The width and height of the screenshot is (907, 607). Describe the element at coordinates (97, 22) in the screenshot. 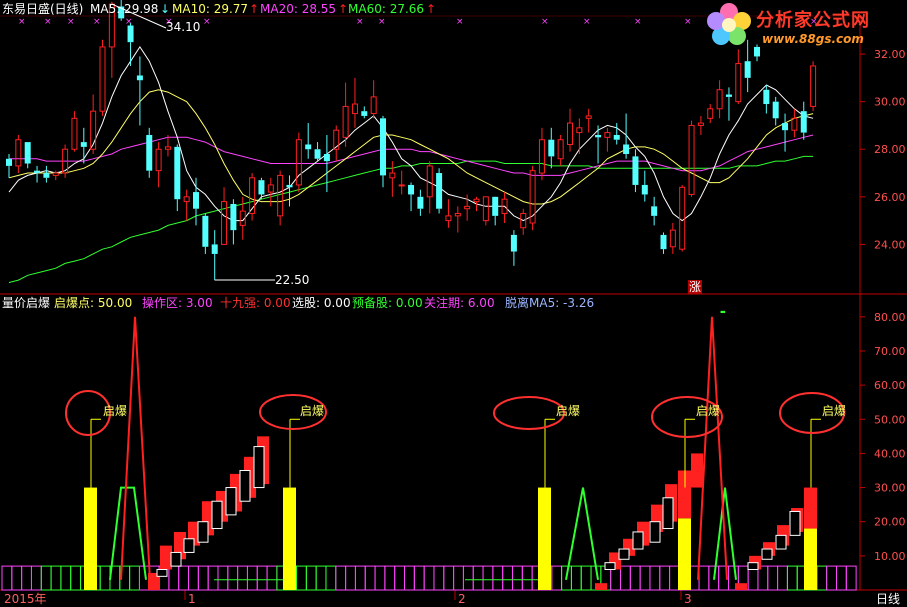

I see `signal-marker-3: ×` at that location.